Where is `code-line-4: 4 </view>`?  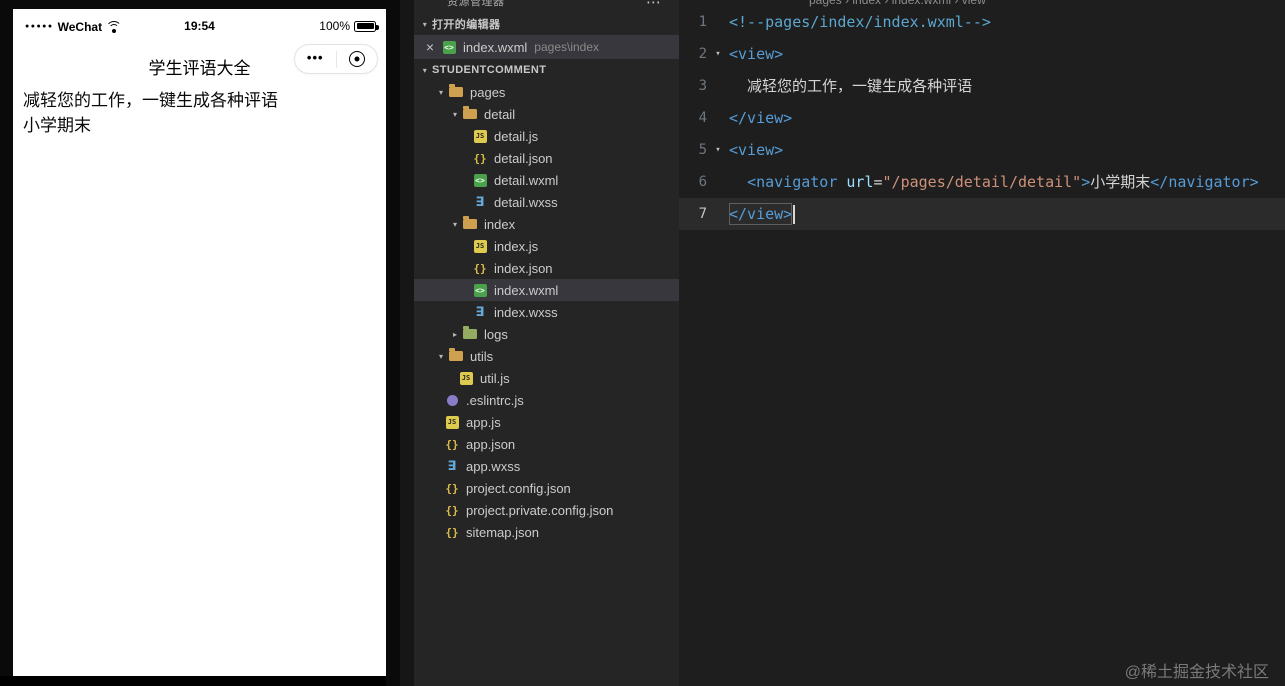
code-line-4: 4 </view> is located at coordinates (982, 118).